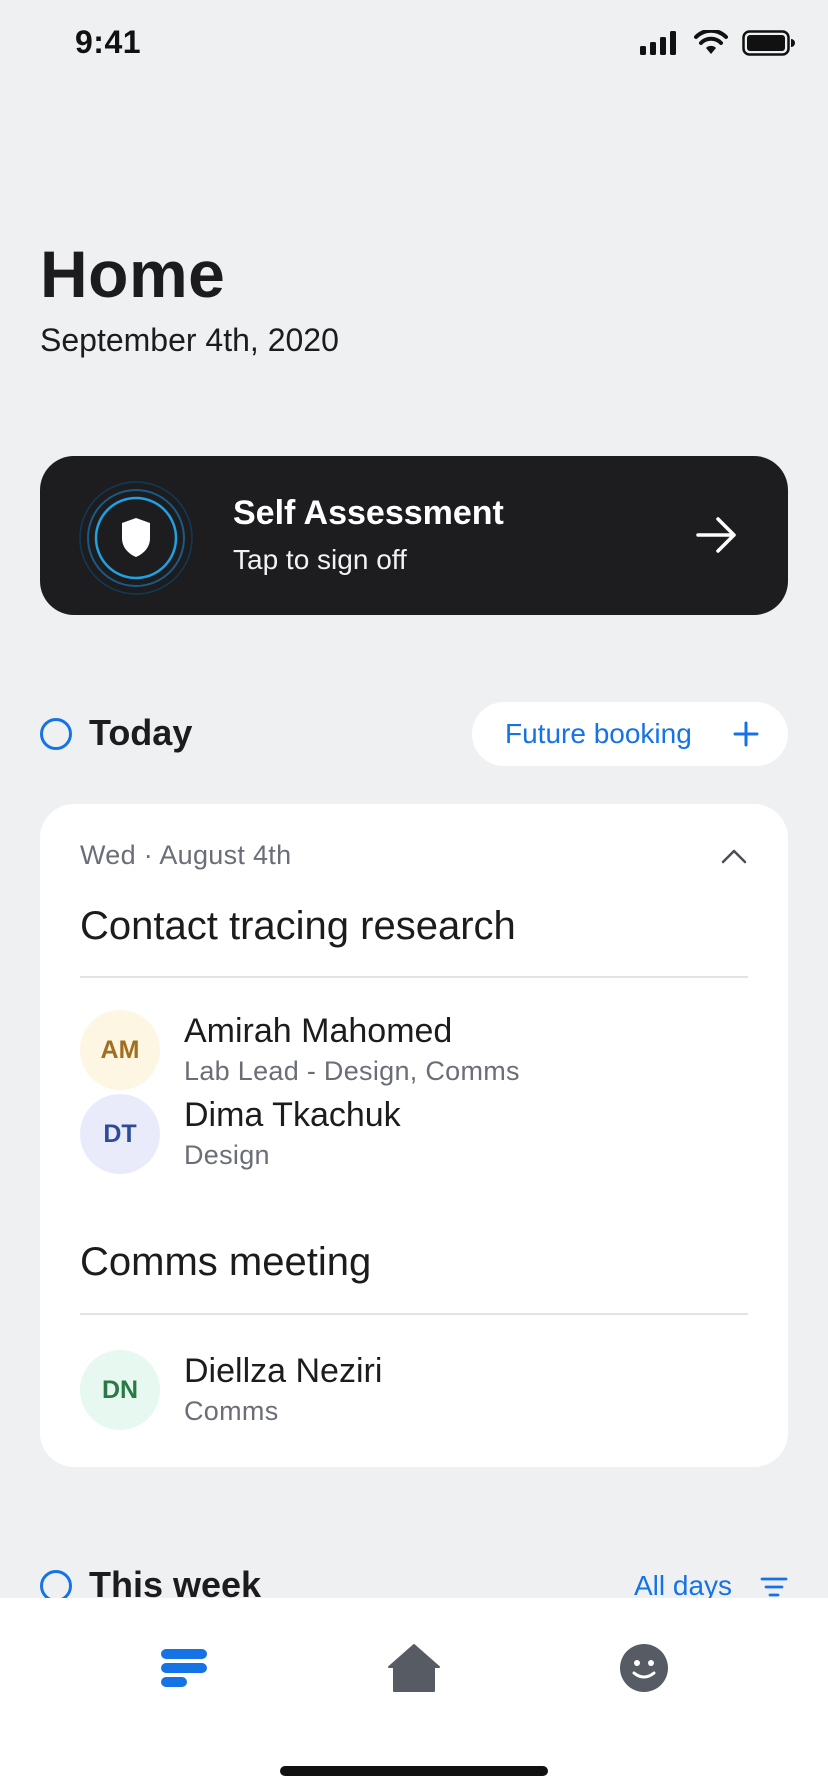 This screenshot has height=1792, width=828. I want to click on plus-icon, so click(746, 734).